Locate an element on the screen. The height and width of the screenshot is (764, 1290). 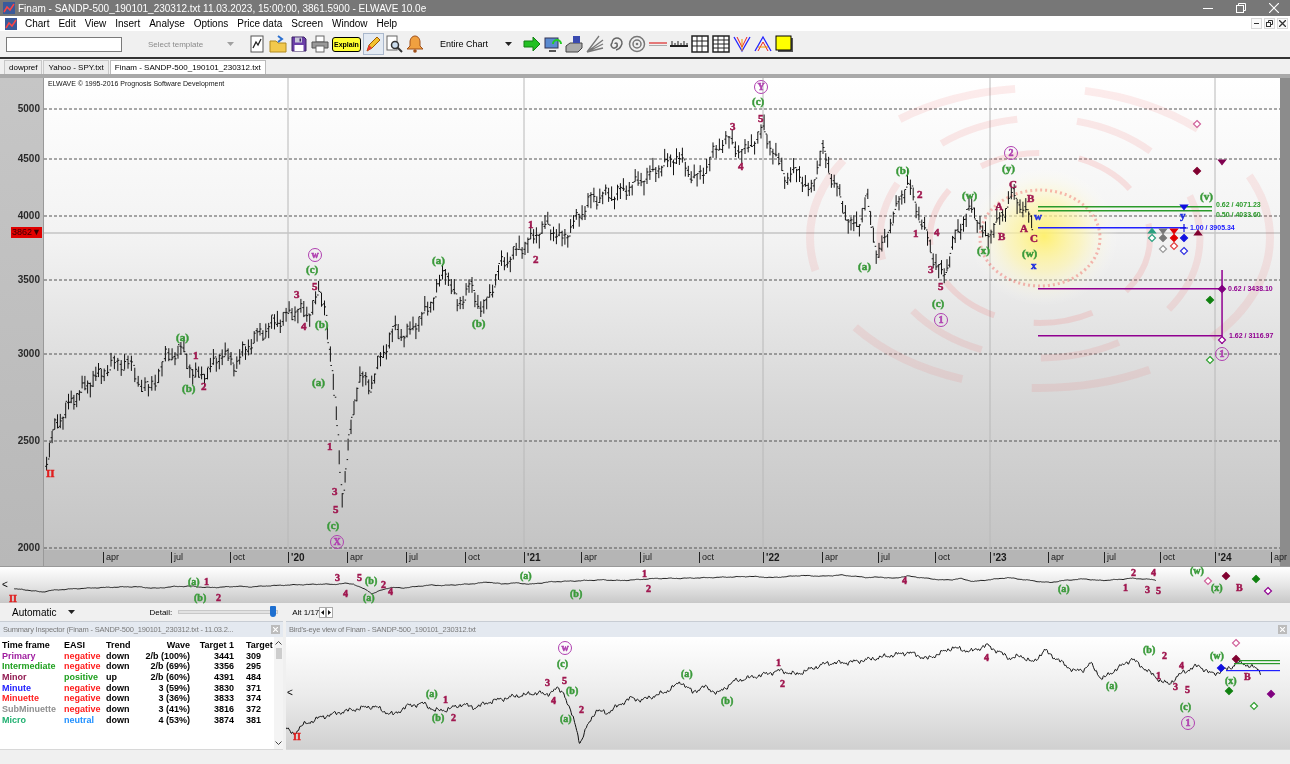
wave-label: x is located at coordinates (1034, 265).